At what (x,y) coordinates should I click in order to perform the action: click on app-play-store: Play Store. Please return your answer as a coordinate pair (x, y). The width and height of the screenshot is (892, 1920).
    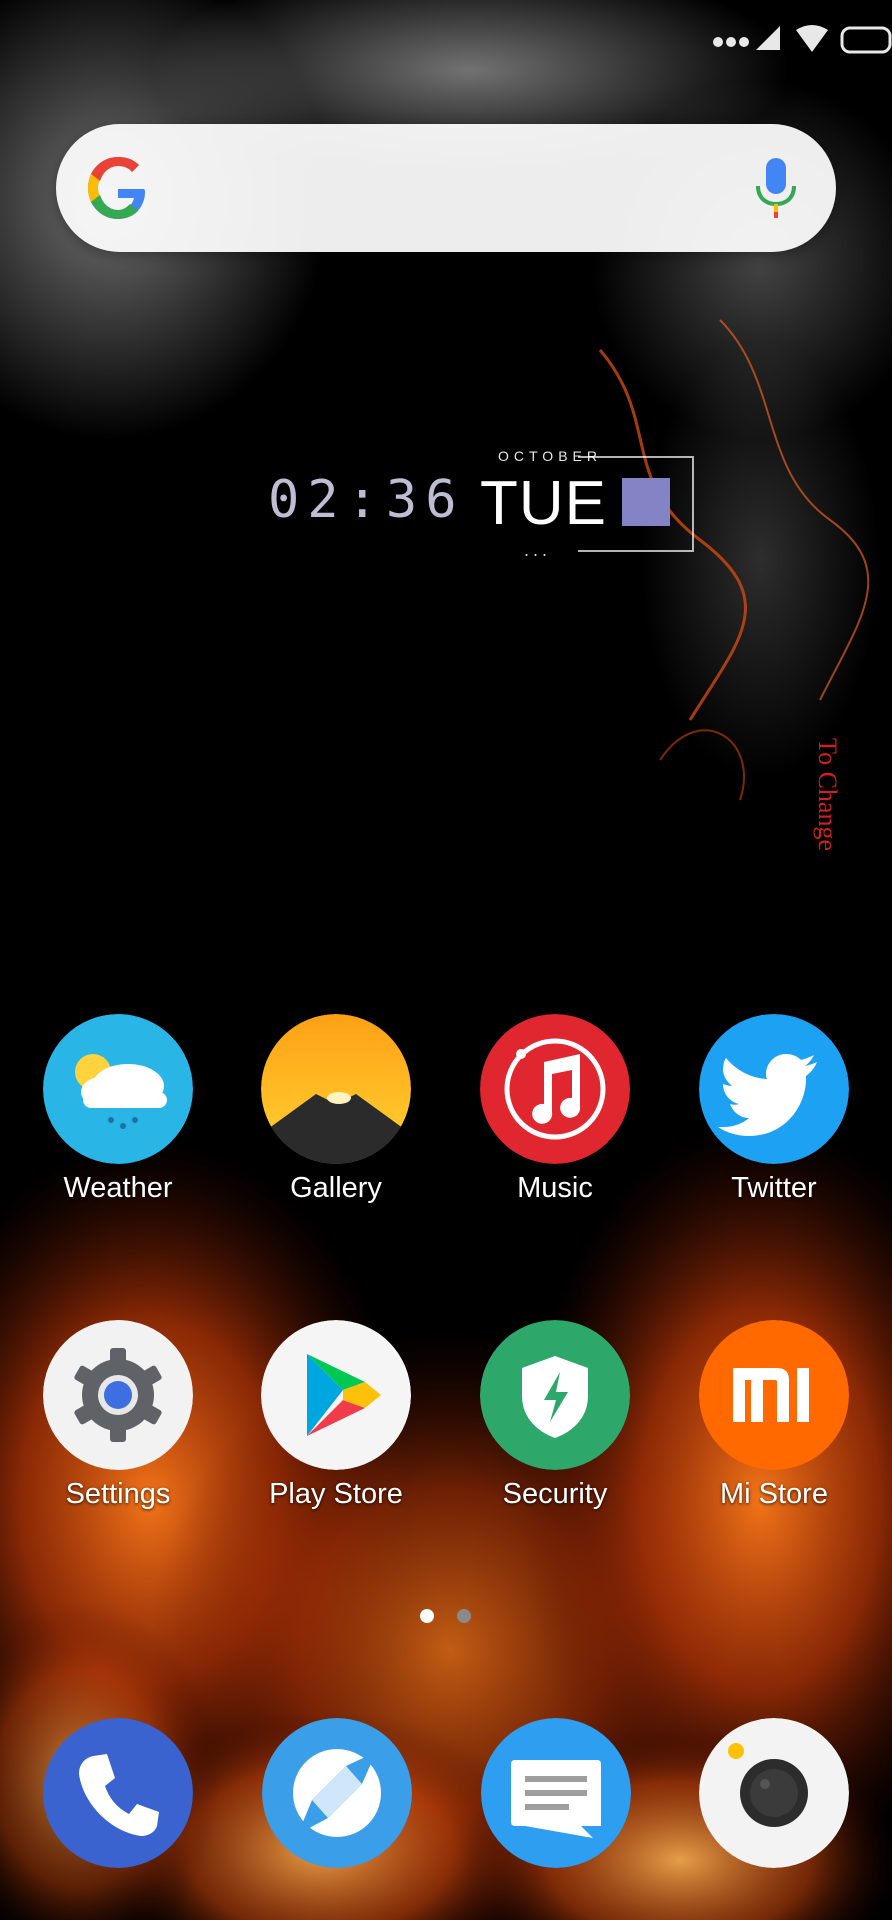
    Looking at the image, I should click on (336, 1440).